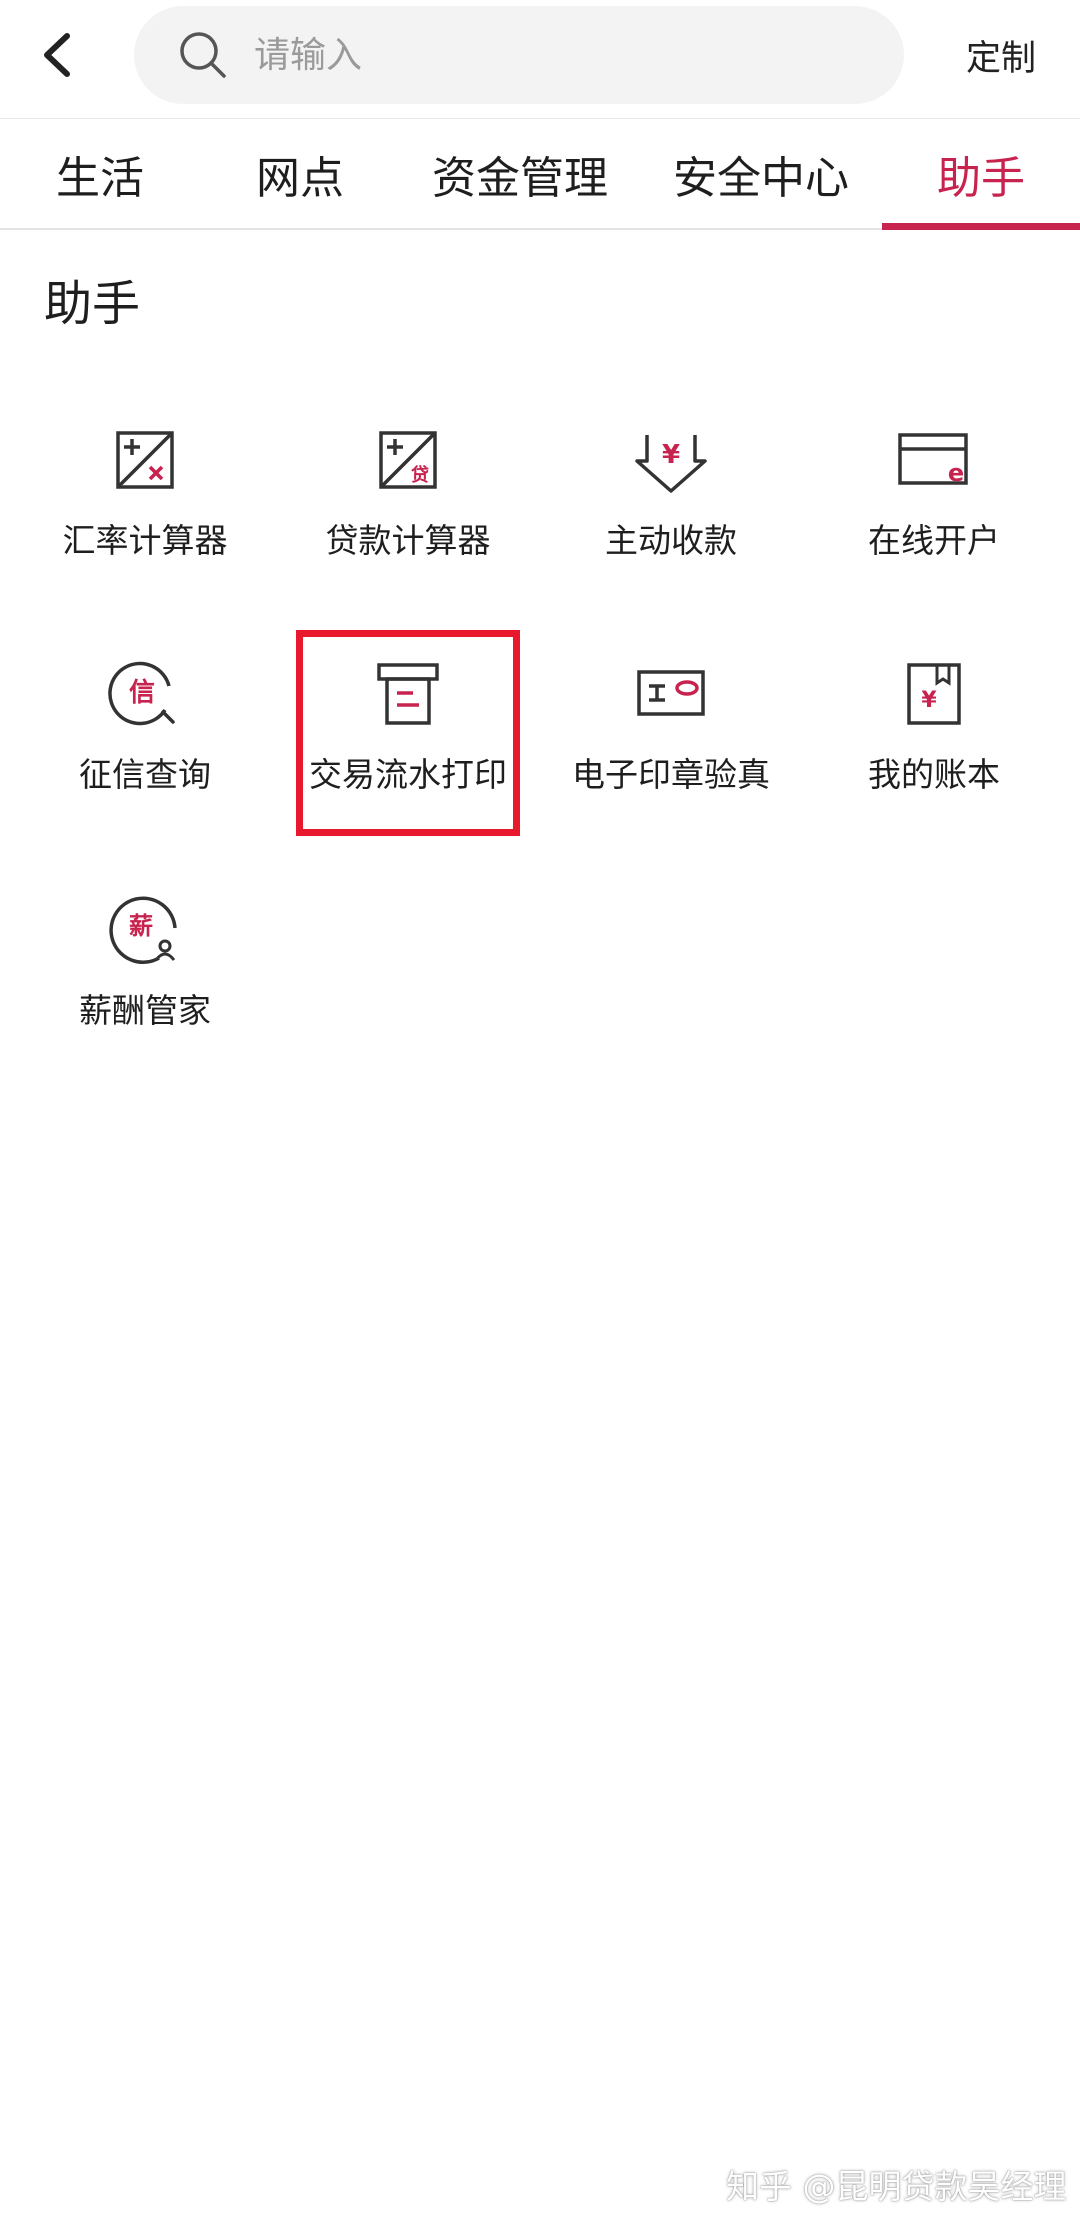 The width and height of the screenshot is (1080, 2230). What do you see at coordinates (981, 174) in the screenshot?
I see `tab-assistant: 助手` at bounding box center [981, 174].